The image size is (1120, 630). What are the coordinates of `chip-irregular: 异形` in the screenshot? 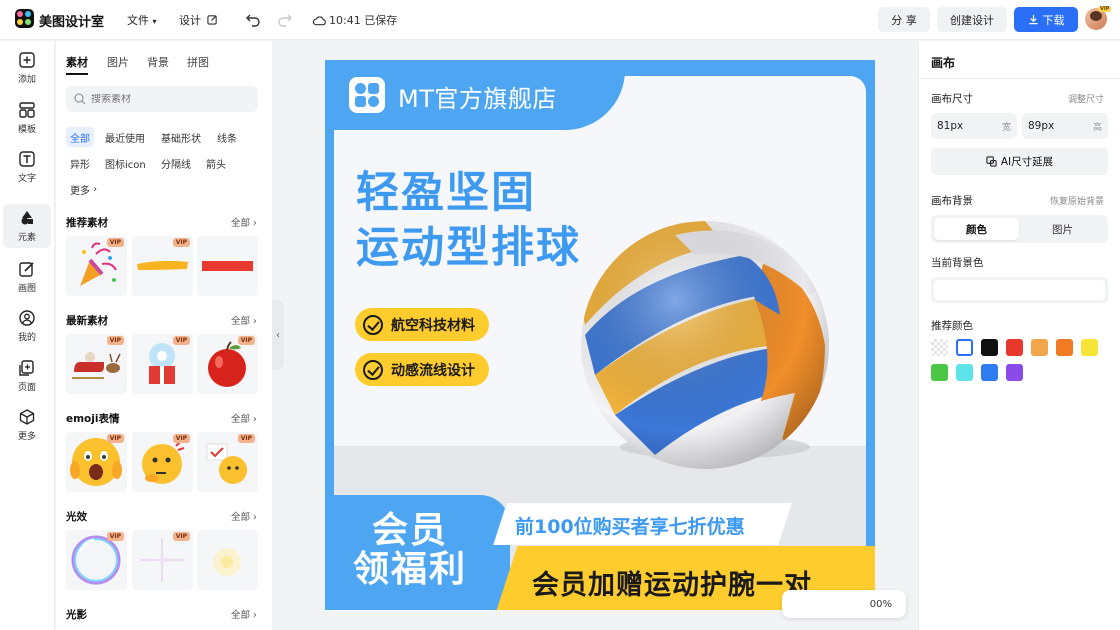 It's located at (80, 163).